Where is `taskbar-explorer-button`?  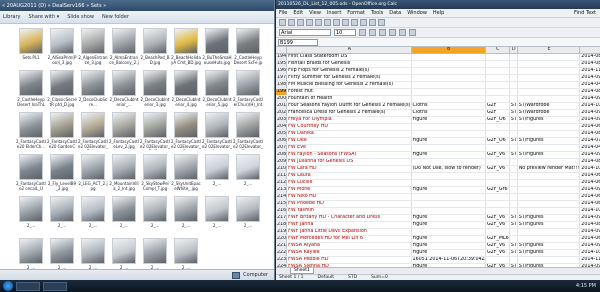 taskbar-explorer-button is located at coordinates (28, 286).